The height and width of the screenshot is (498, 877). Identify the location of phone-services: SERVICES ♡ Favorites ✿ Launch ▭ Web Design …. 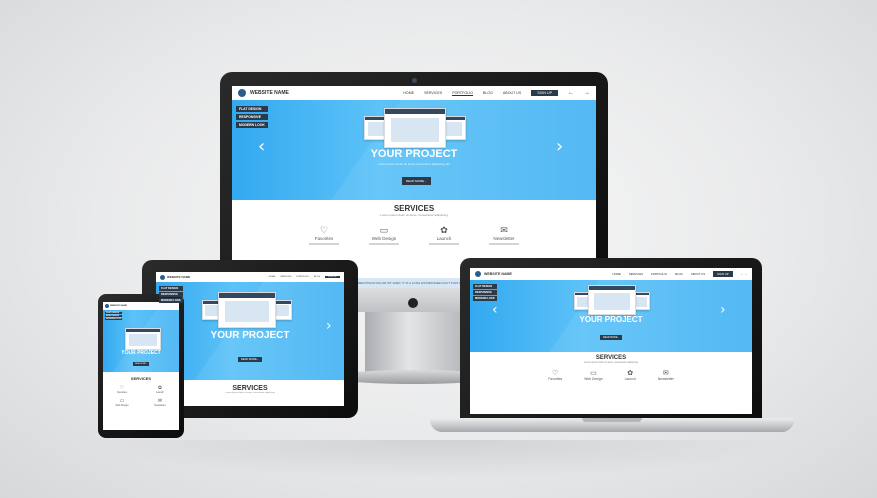
(141, 401).